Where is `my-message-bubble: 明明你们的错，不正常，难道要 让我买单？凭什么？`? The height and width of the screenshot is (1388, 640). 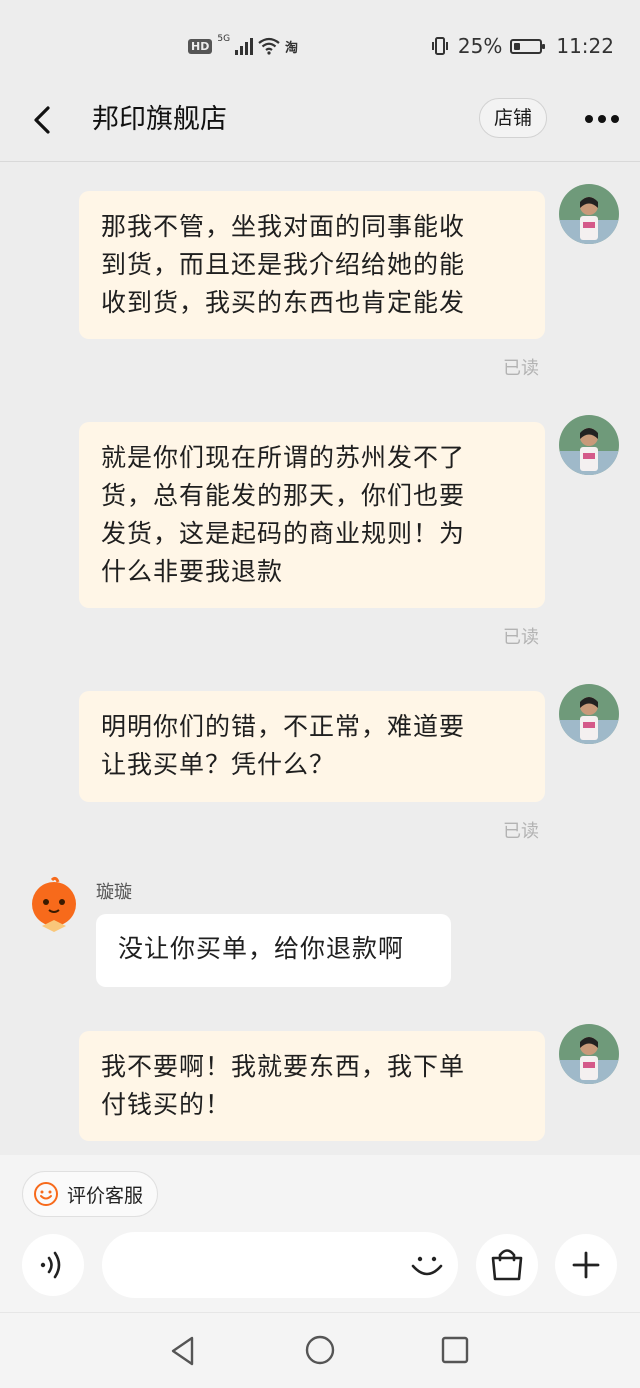 my-message-bubble: 明明你们的错，不正常，难道要 让我买单？凭什么？ is located at coordinates (312, 746).